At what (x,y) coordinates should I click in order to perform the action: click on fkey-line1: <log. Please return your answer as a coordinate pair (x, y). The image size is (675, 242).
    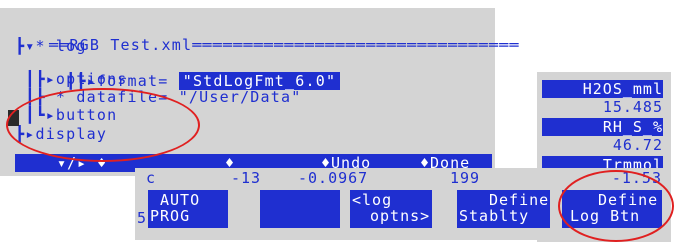
    Looking at the image, I should click on (372, 200).